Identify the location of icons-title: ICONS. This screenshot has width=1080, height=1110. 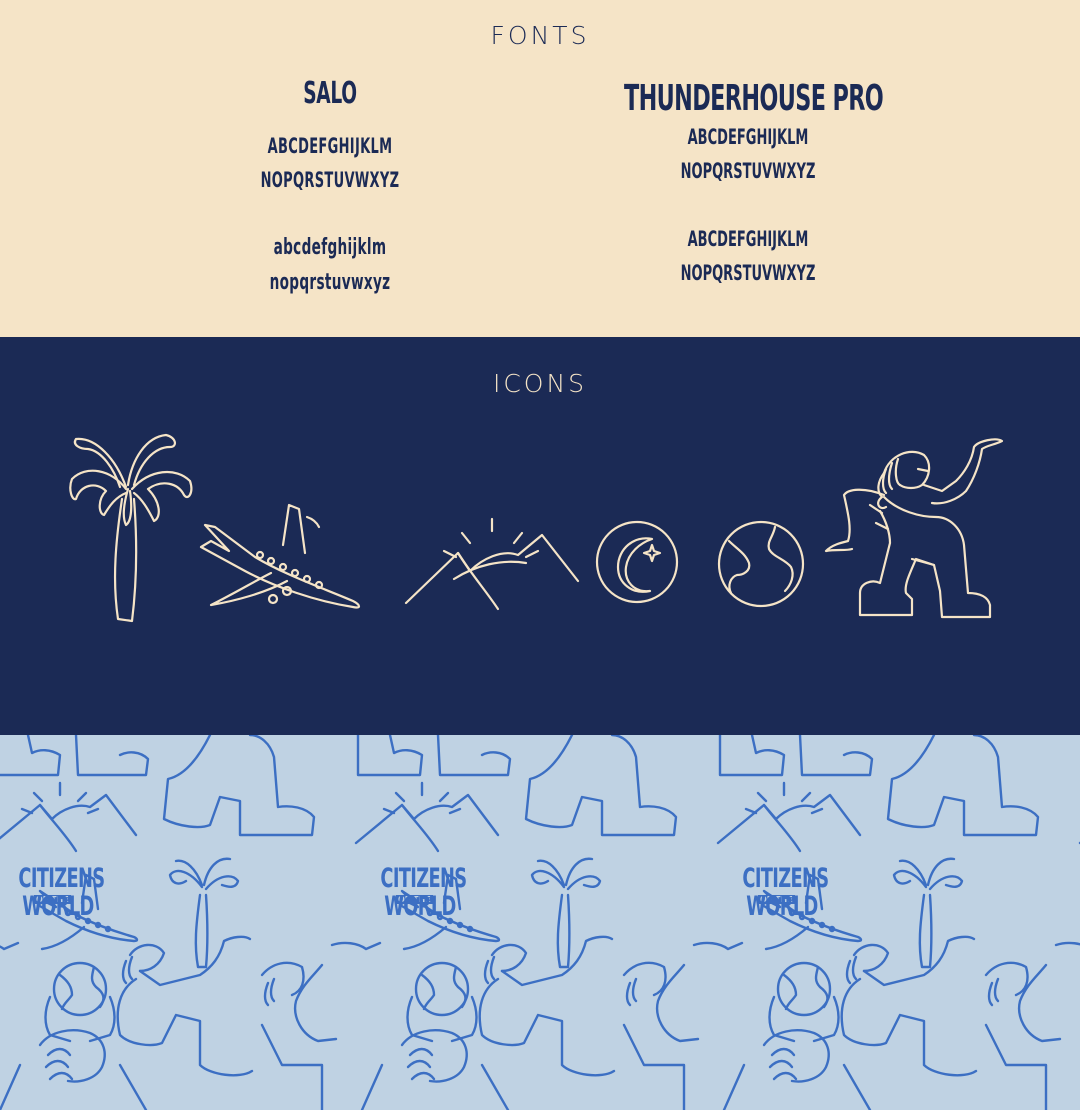
(540, 383).